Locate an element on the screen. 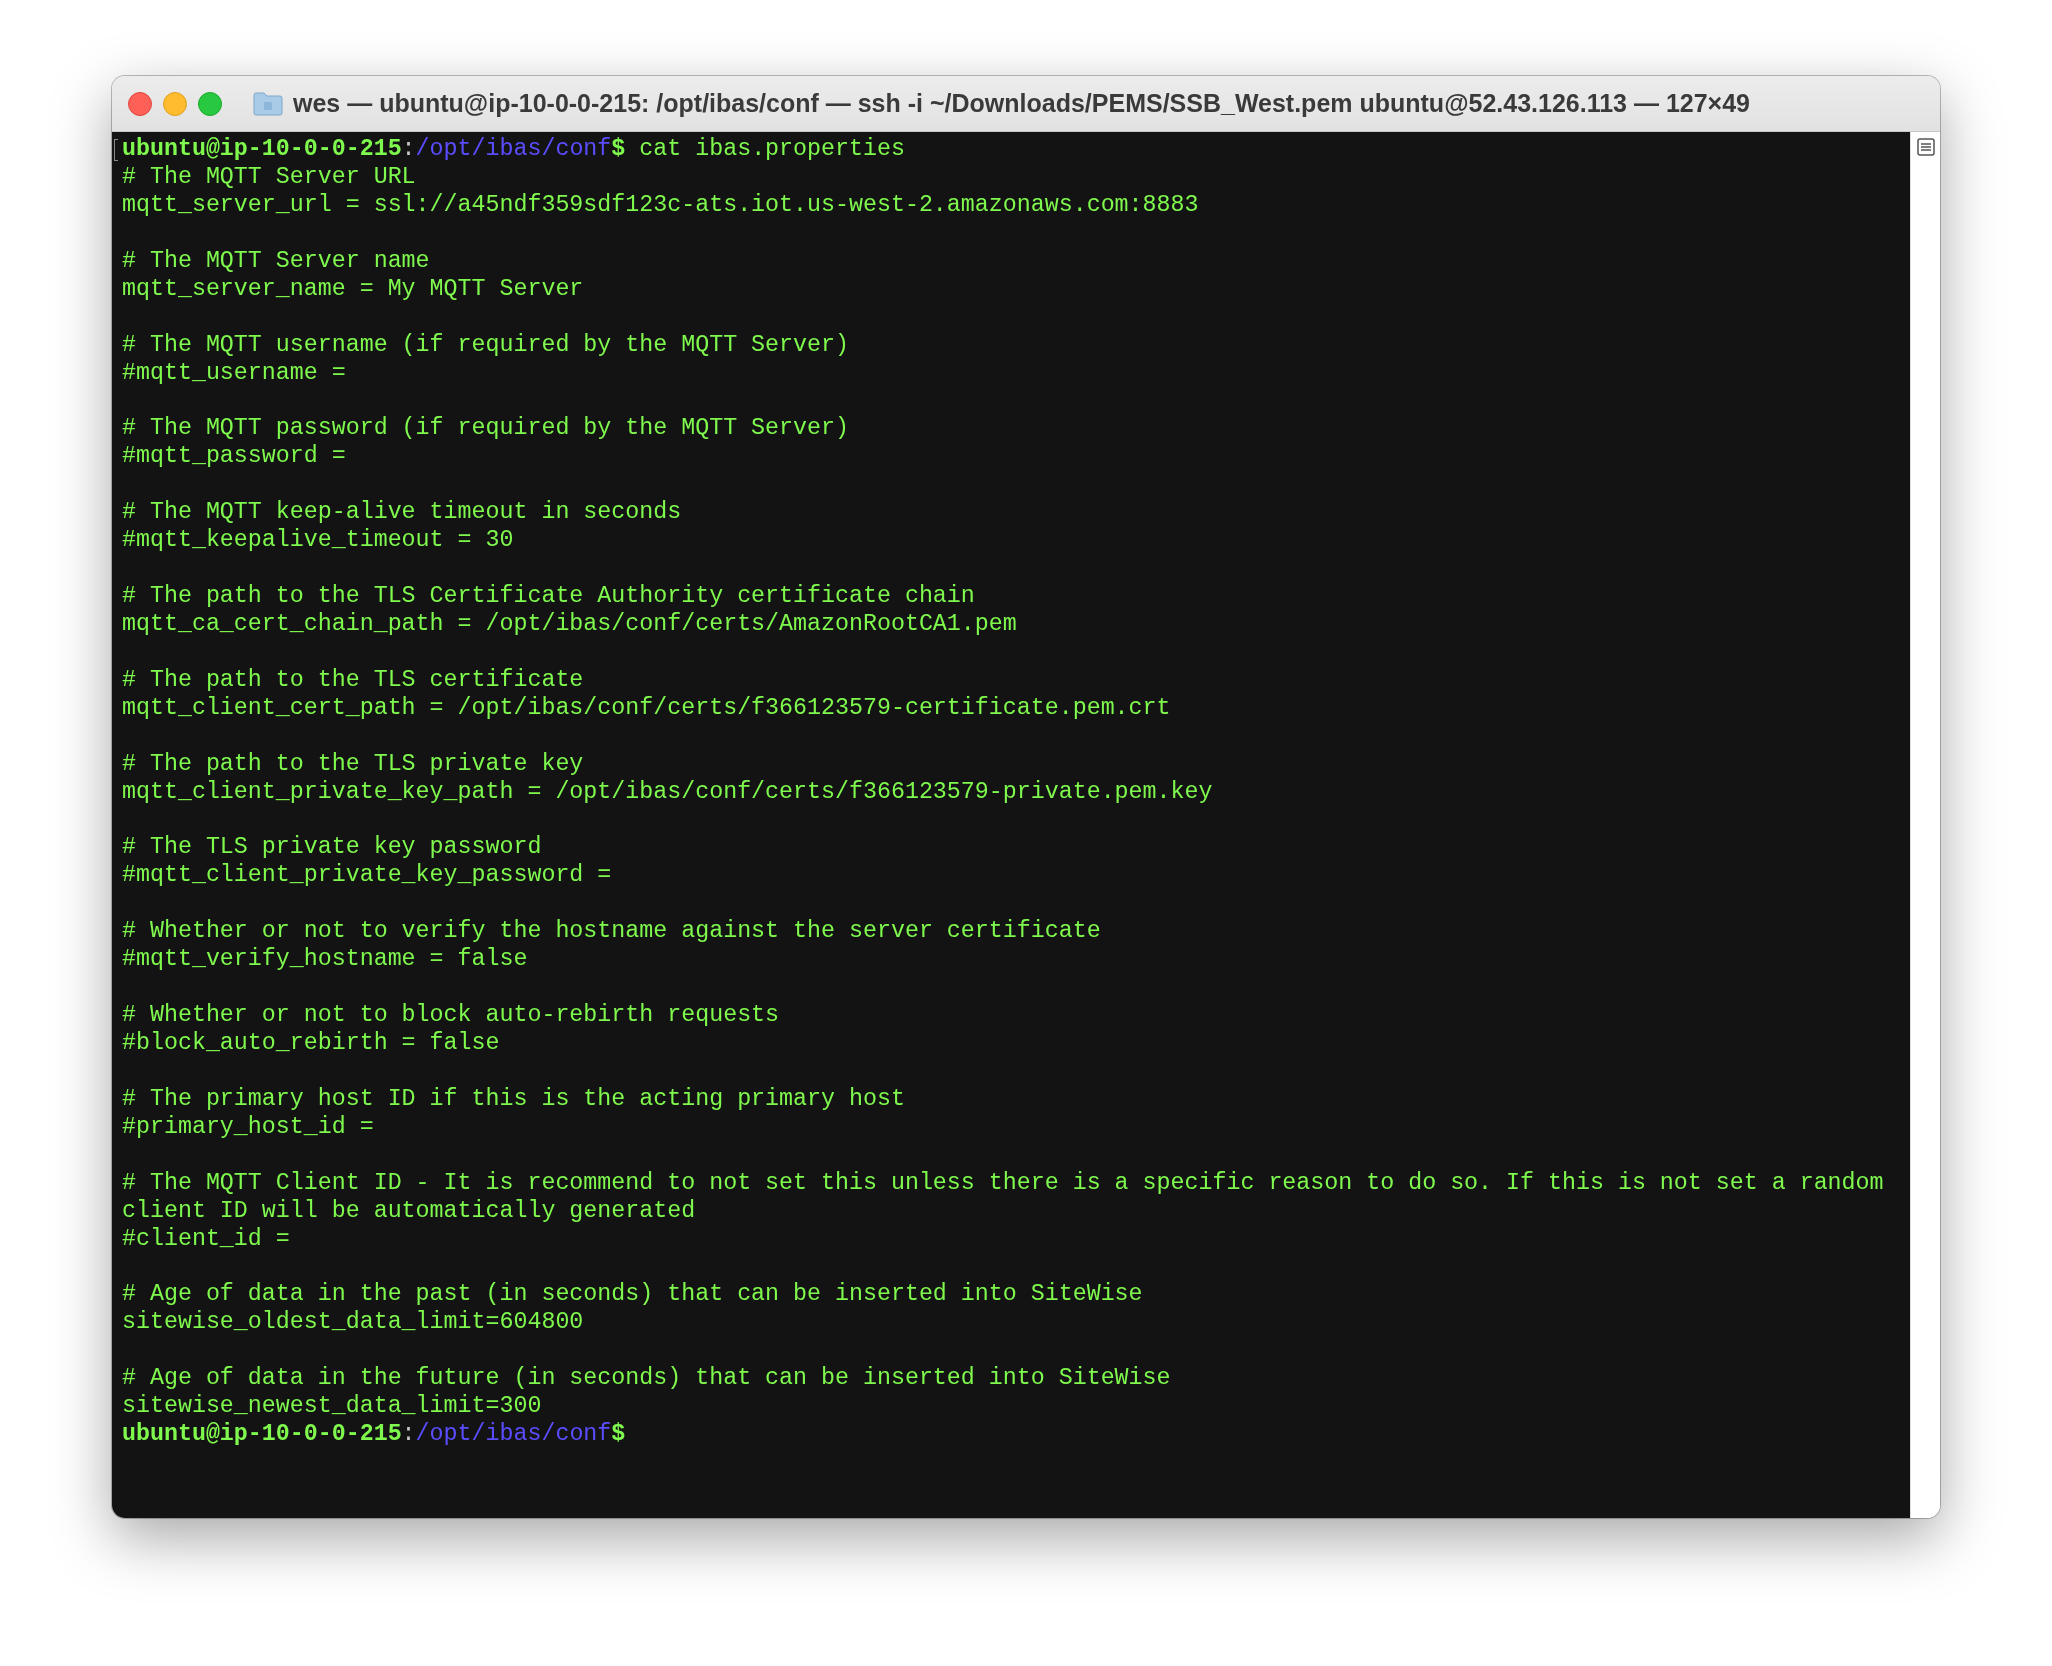 Image resolution: width=2052 pixels, height=1666 pixels. comment-line: # The MQTT username (if required by the MQTT Server) is located at coordinates (485, 345).